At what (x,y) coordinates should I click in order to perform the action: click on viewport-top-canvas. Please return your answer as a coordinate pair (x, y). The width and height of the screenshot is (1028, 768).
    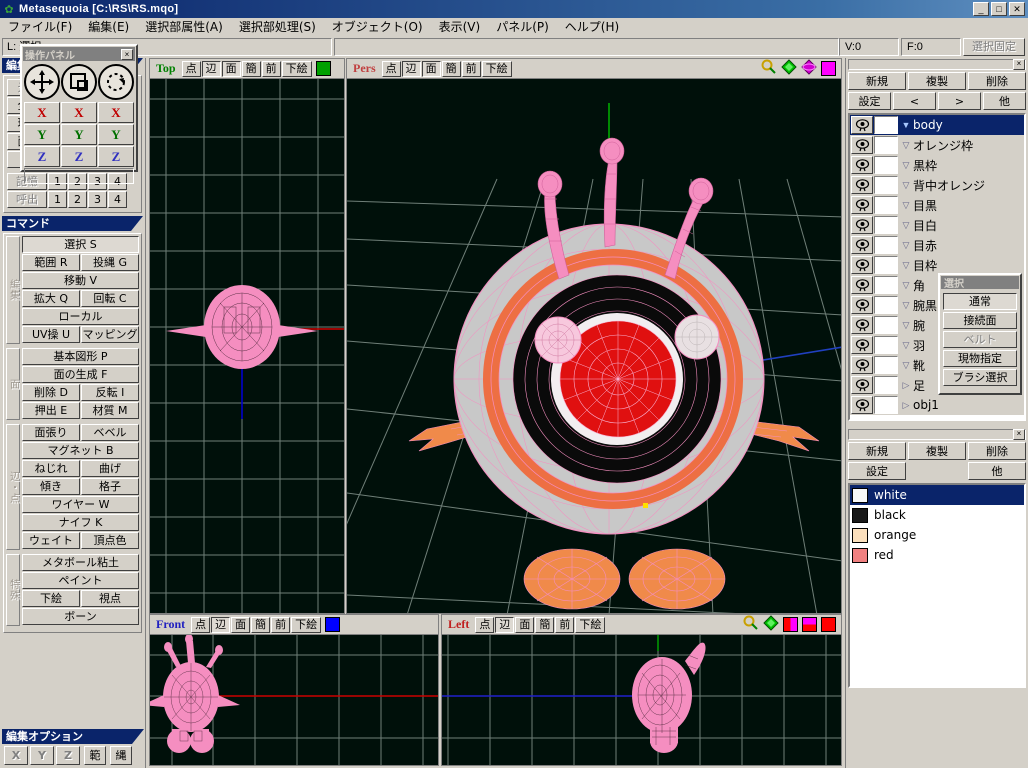
    Looking at the image, I should click on (247, 346).